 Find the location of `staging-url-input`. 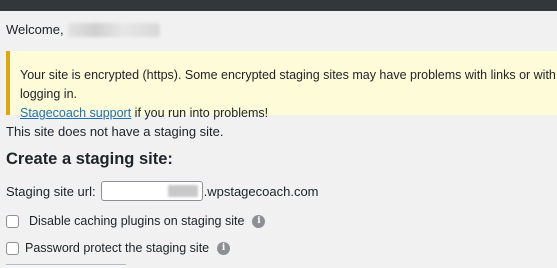

staging-url-input is located at coordinates (151, 191).